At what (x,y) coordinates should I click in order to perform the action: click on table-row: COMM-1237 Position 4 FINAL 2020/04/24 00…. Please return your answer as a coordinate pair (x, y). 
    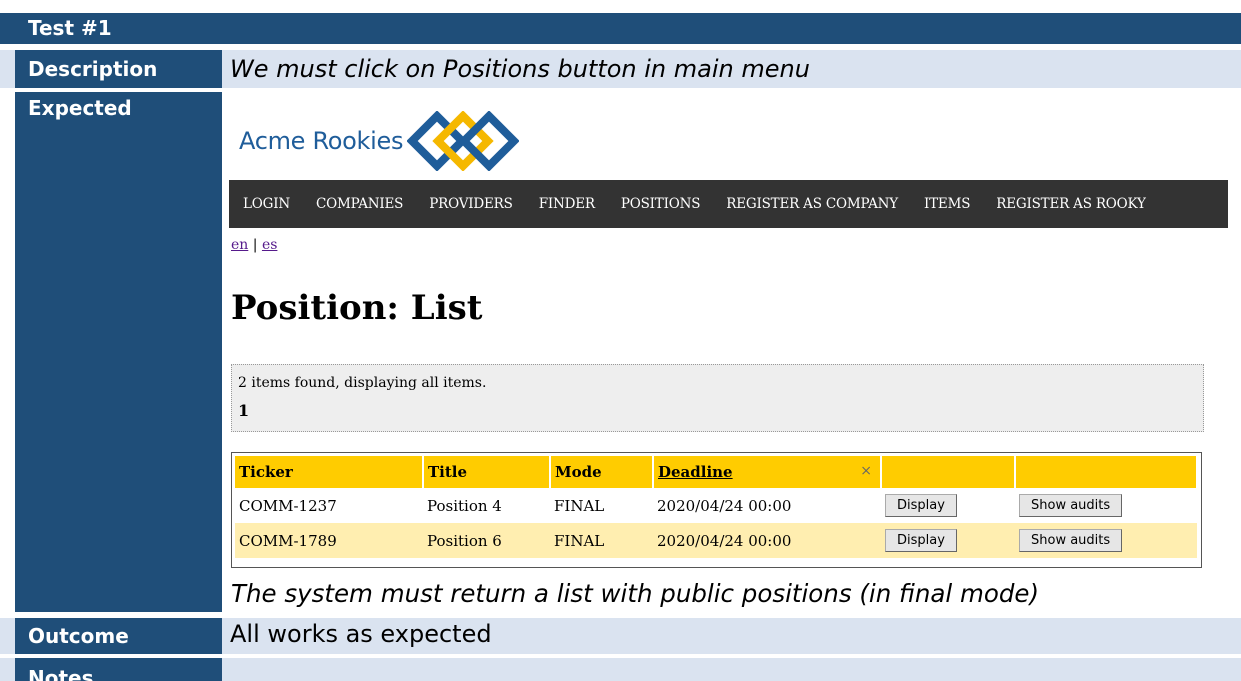
    Looking at the image, I should click on (716, 505).